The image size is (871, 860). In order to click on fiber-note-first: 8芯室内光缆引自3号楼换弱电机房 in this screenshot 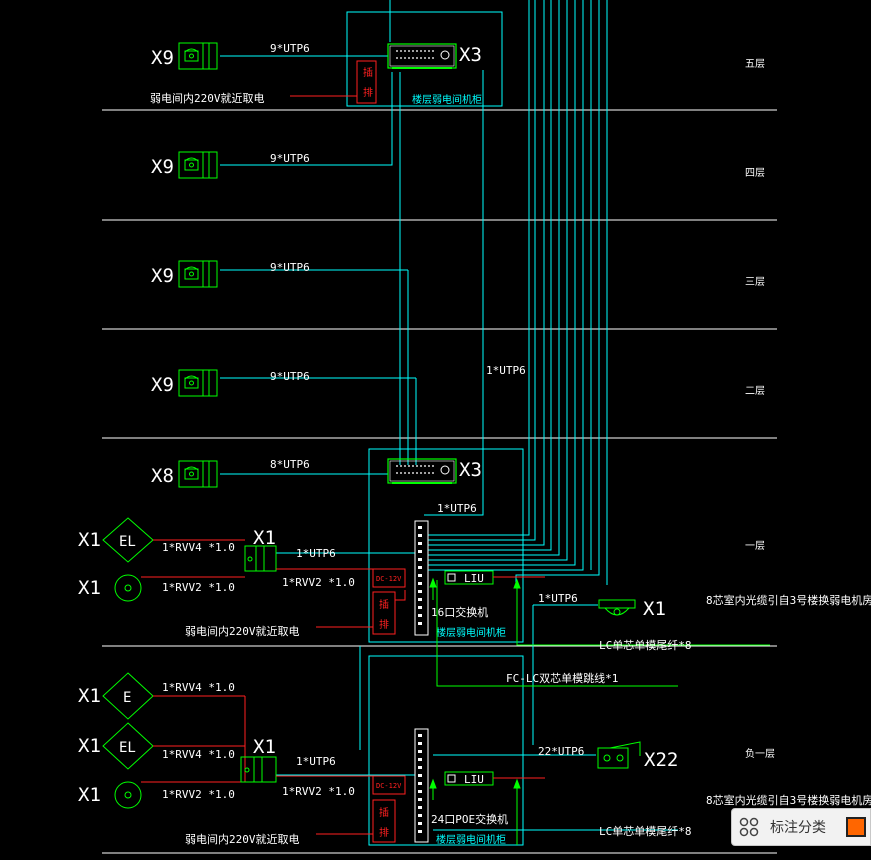, I will do `click(788, 600)`.